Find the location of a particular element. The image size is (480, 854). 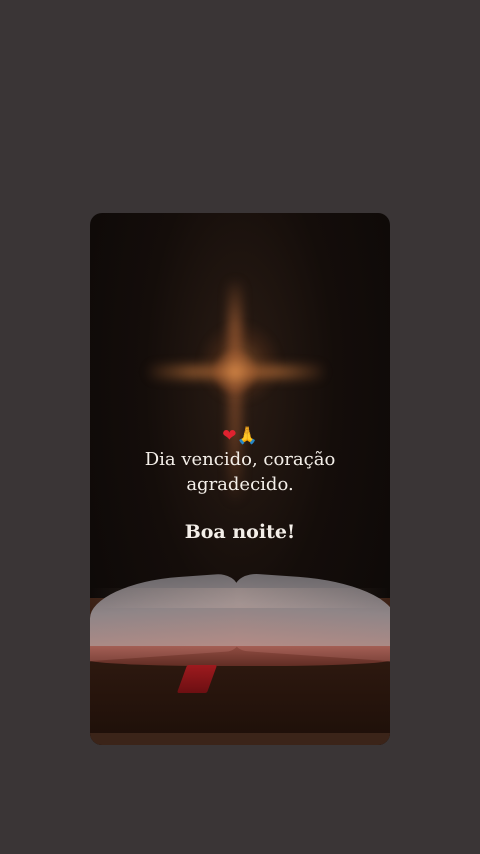

praying-hands-icon: 🙏 is located at coordinates (247, 436).